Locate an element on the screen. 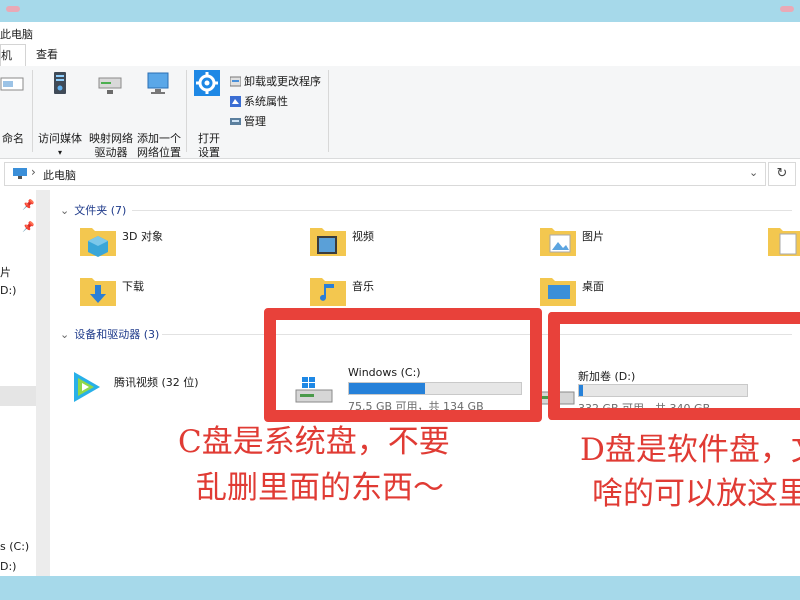 This screenshot has width=800, height=600. open-settings-button: 打开设置 is located at coordinates (207, 114).